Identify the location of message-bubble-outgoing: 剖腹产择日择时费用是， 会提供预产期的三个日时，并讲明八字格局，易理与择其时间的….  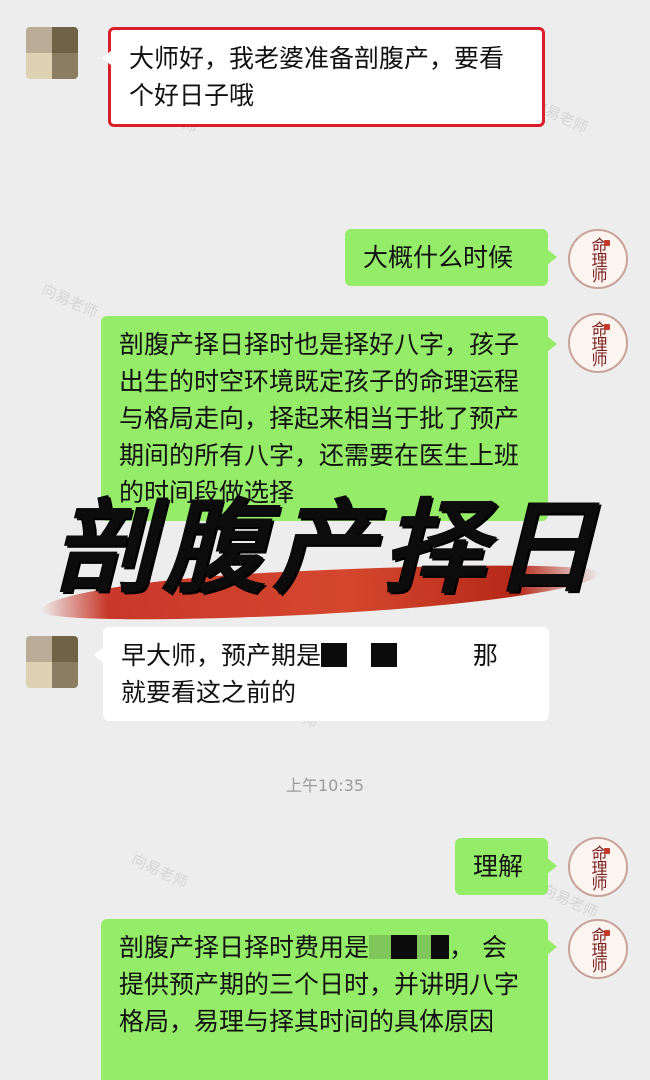
(329, 999).